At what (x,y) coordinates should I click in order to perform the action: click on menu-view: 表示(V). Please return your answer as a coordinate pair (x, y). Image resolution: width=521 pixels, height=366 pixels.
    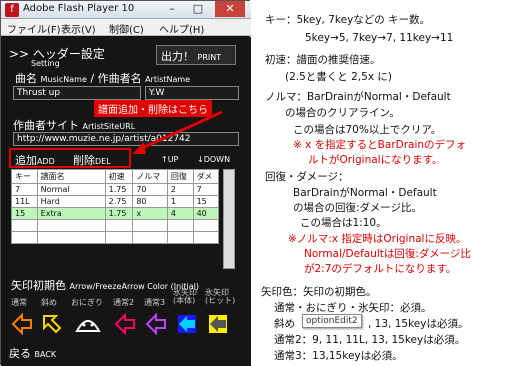
    Looking at the image, I should click on (78, 28).